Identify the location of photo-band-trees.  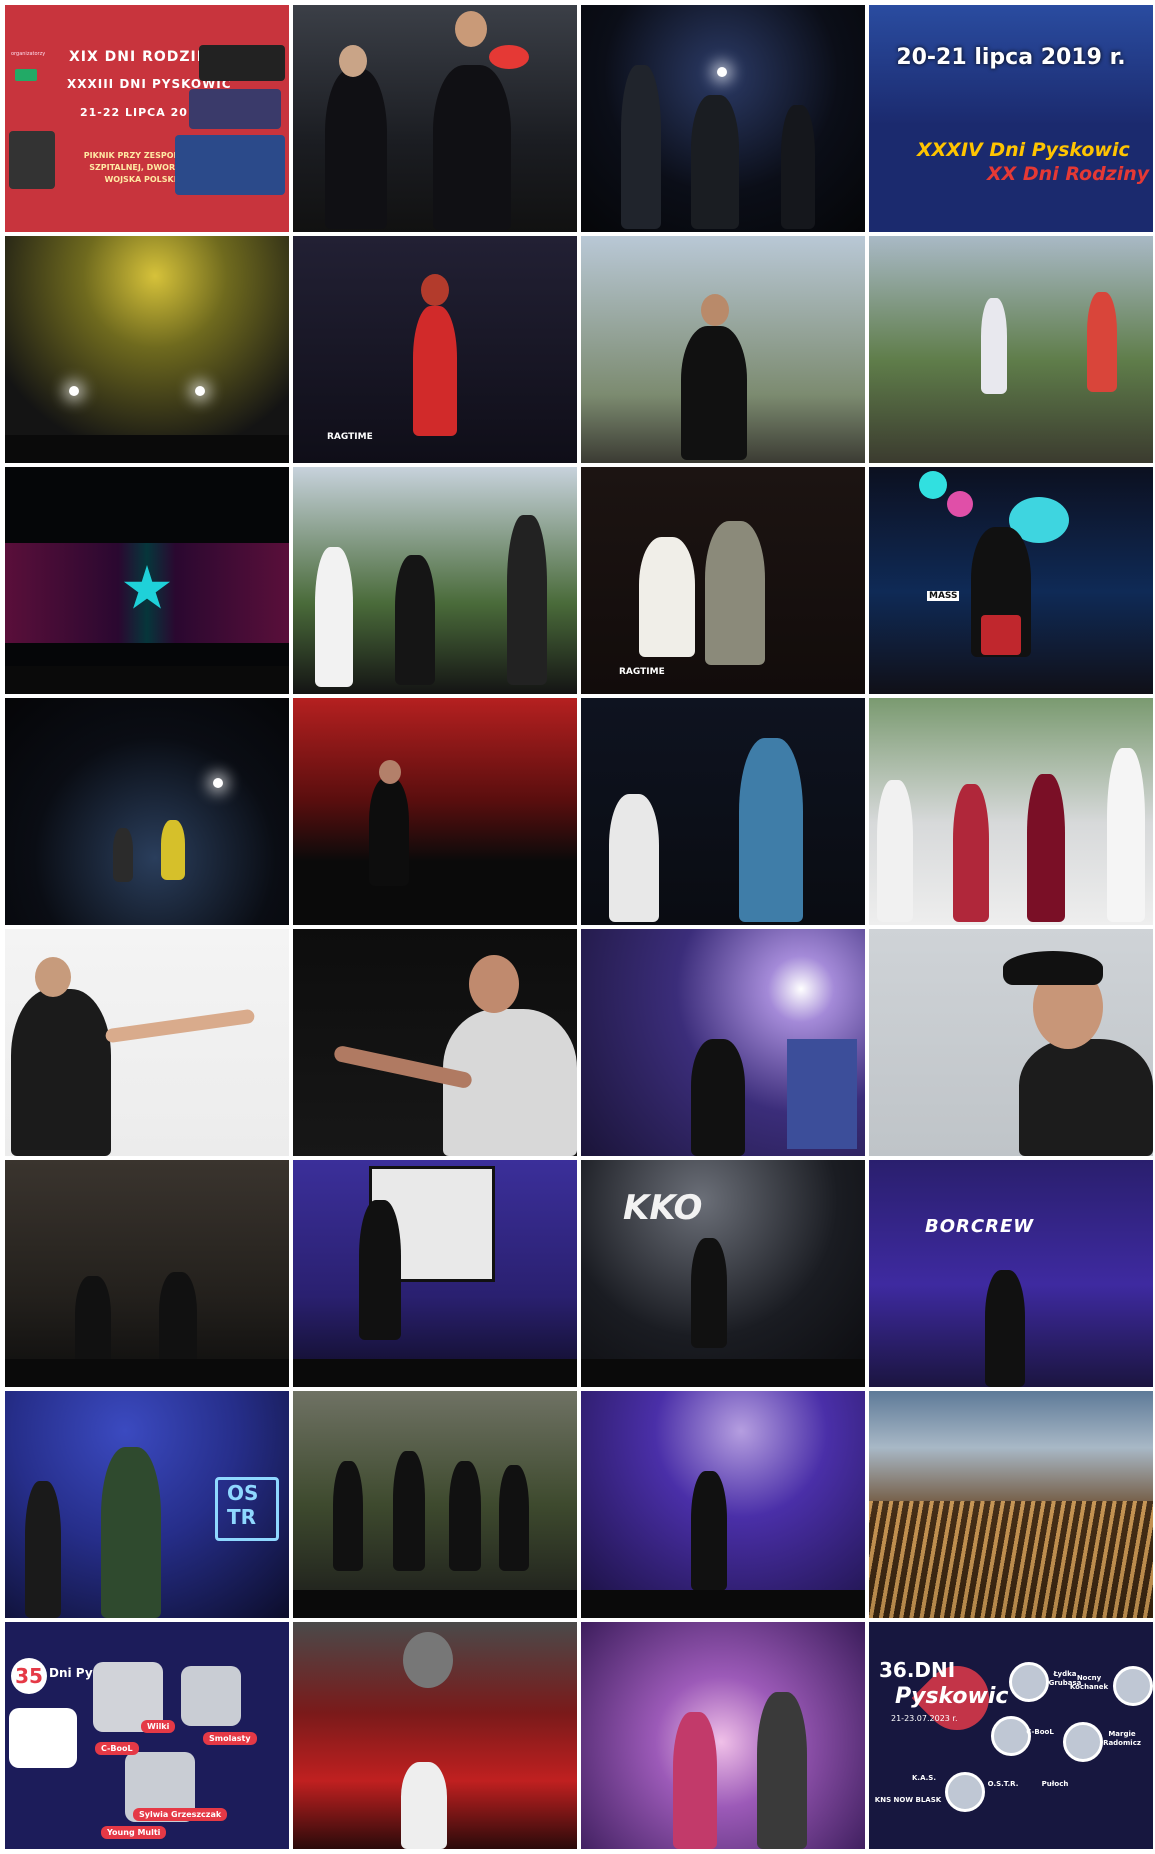
(435, 580).